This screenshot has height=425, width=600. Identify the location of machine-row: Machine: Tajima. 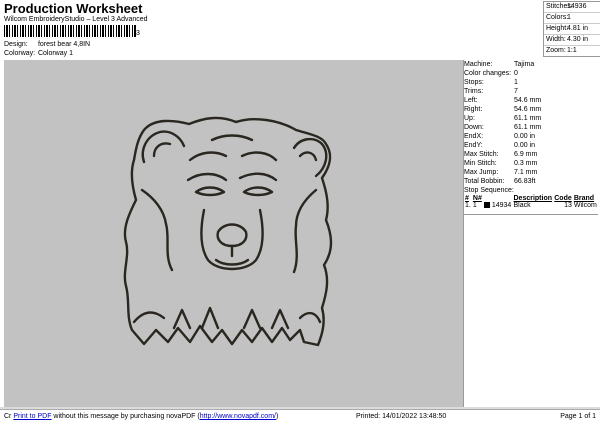
(499, 64).